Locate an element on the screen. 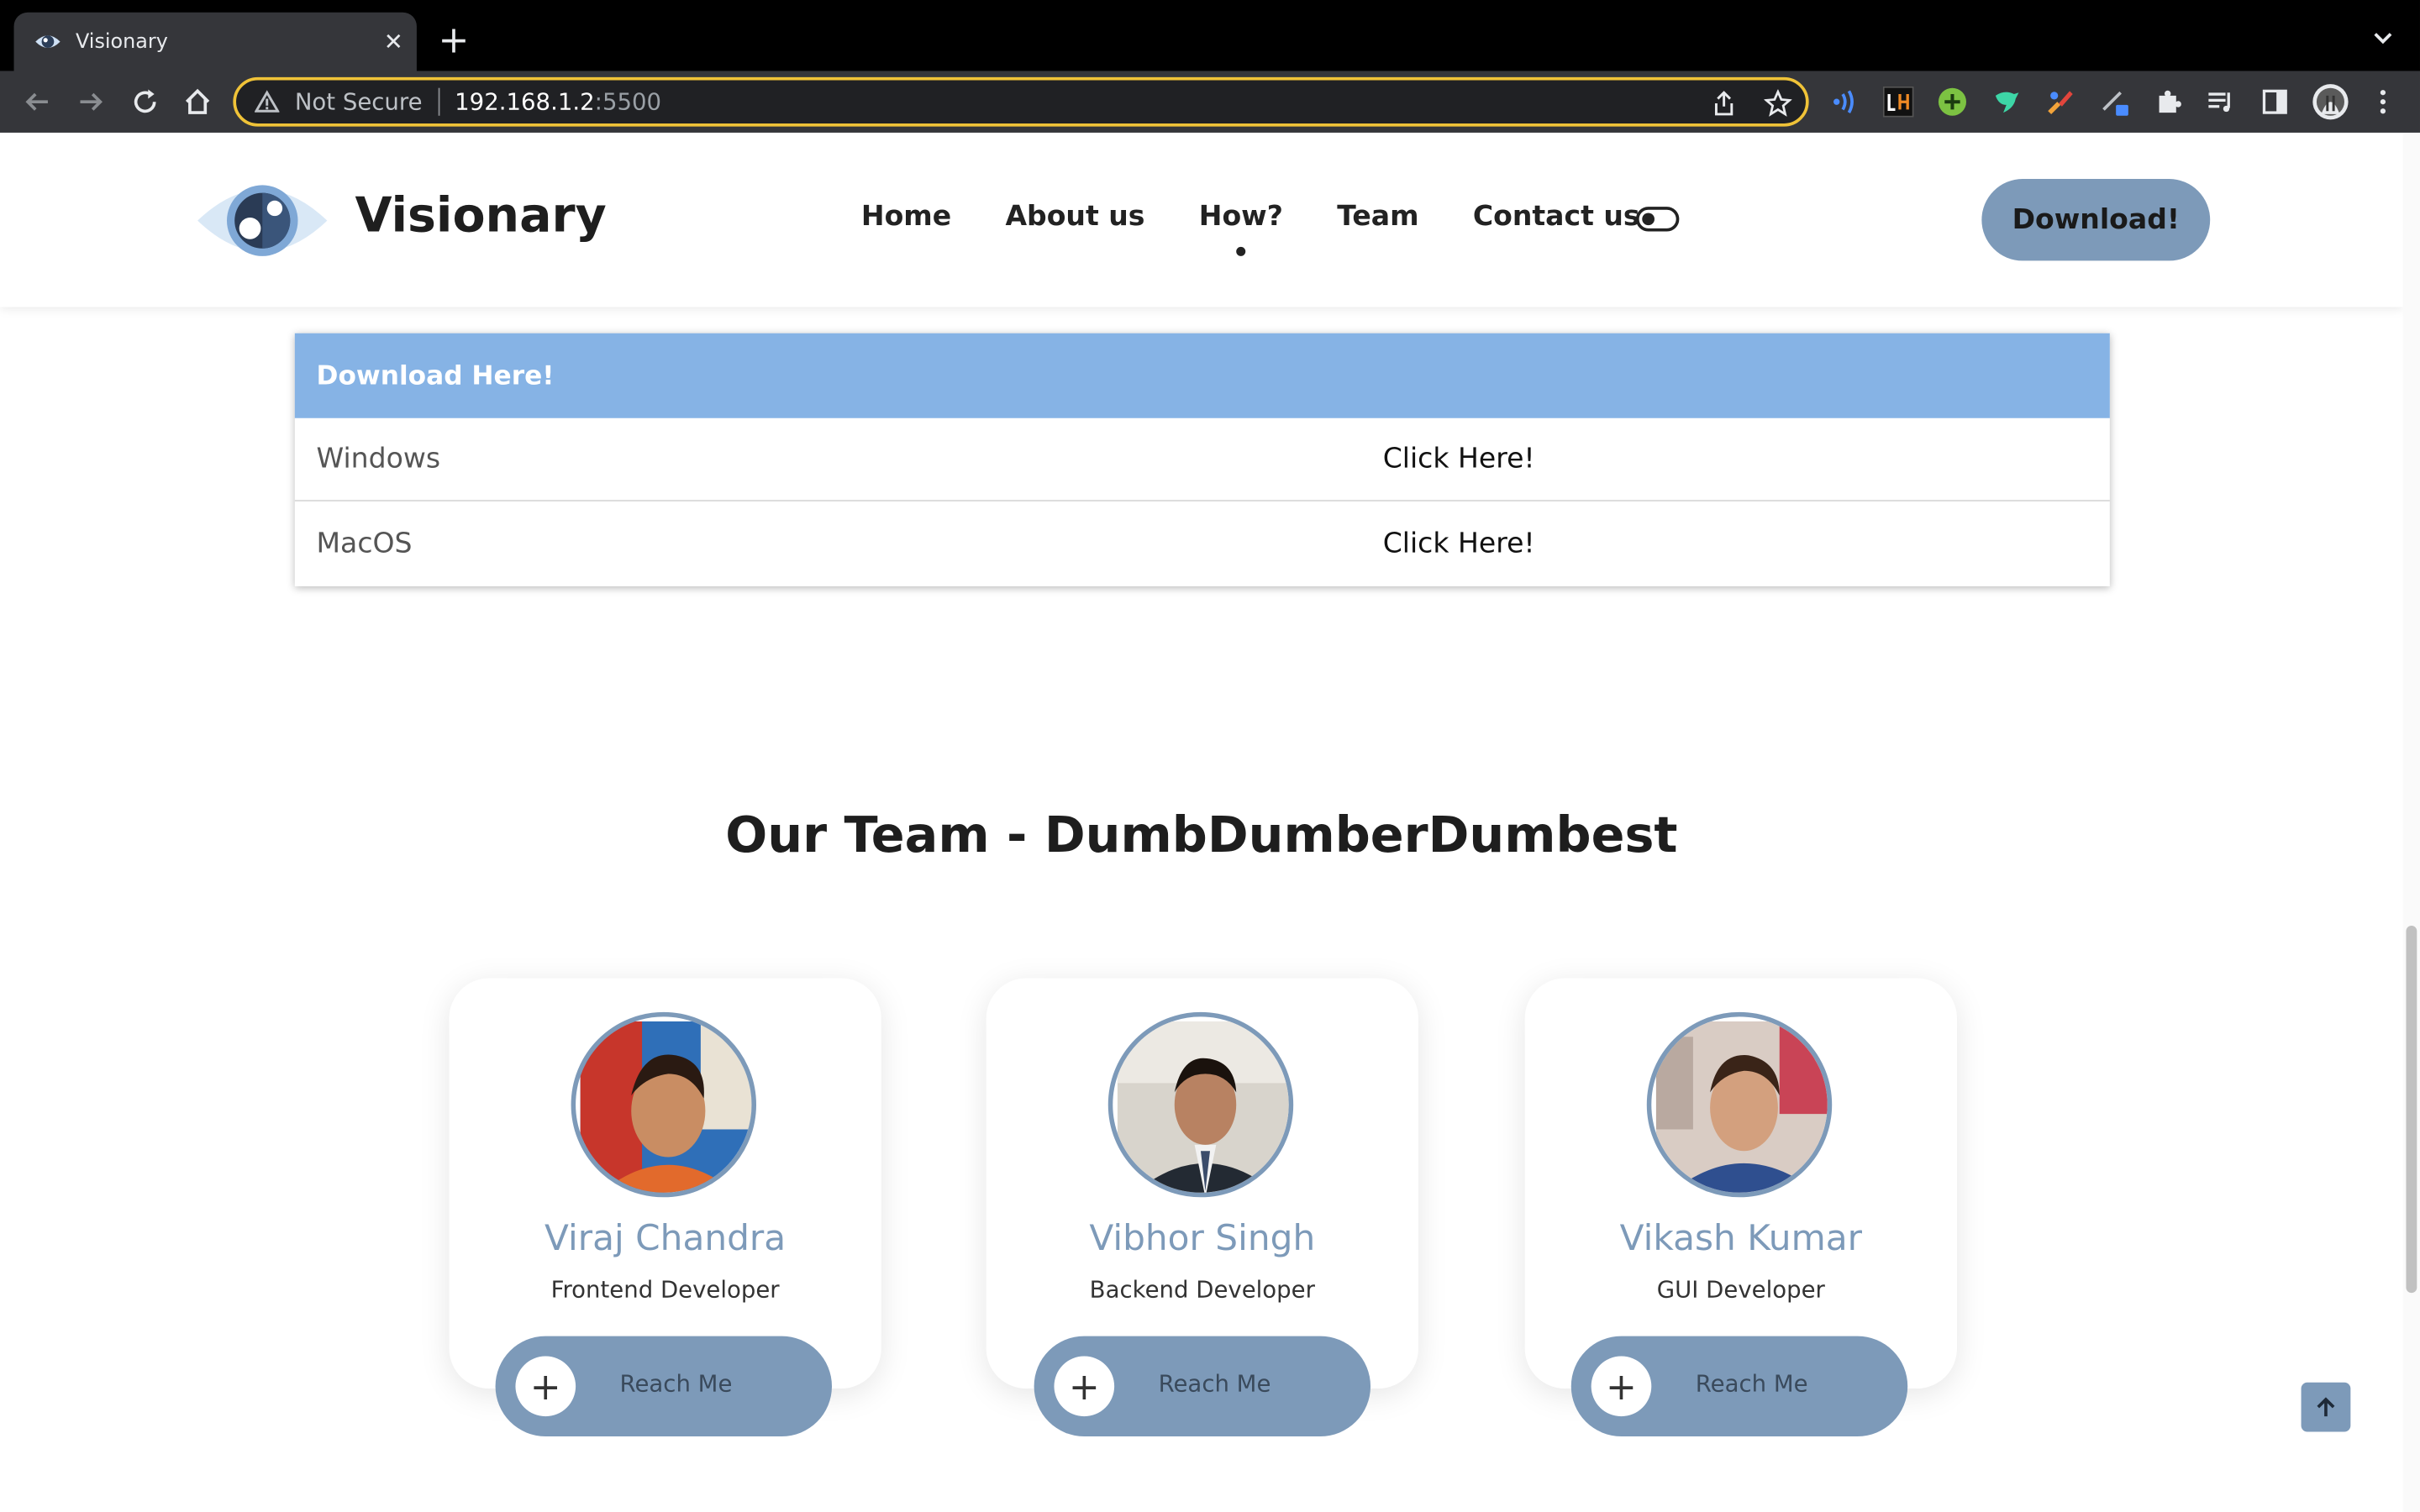 This screenshot has width=2420, height=1512. nav-home: Home is located at coordinates (906, 217).